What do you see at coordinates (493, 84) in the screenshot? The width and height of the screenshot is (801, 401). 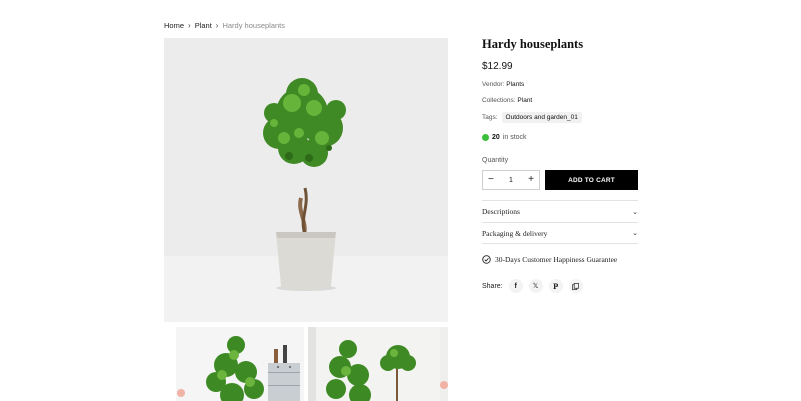 I see `vendor-label: Vendor:` at bounding box center [493, 84].